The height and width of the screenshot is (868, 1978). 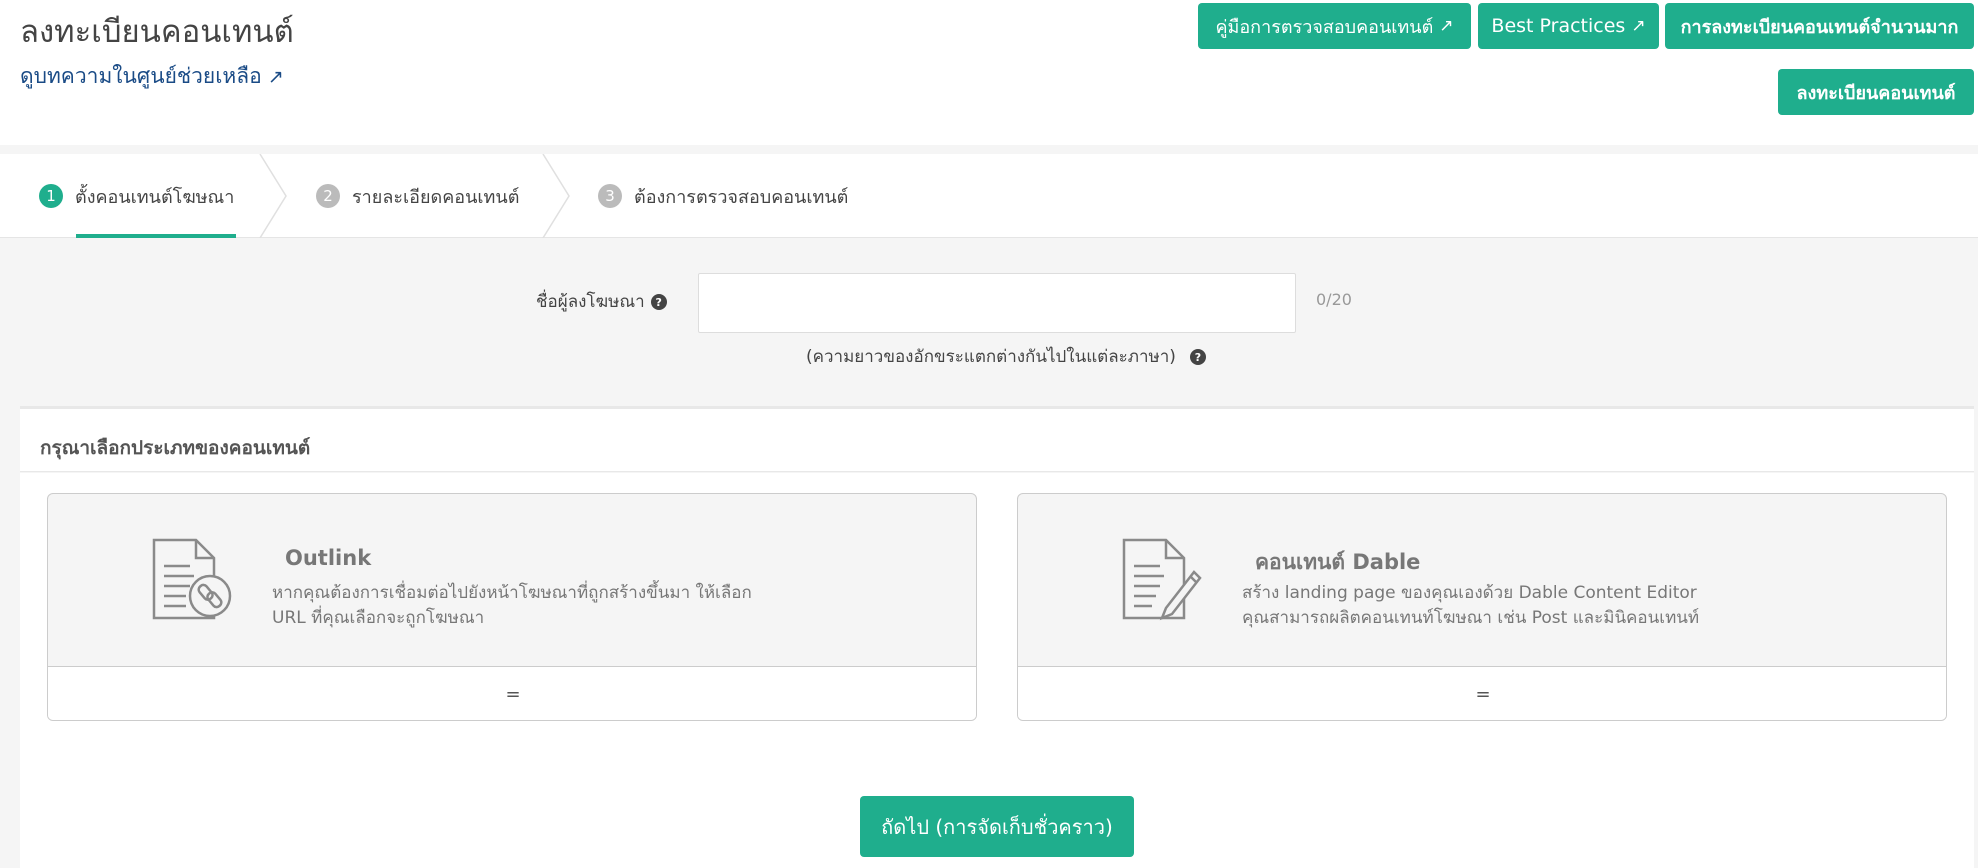 I want to click on page-title: ลงทะเบียนคอนเทนต์, so click(x=157, y=32).